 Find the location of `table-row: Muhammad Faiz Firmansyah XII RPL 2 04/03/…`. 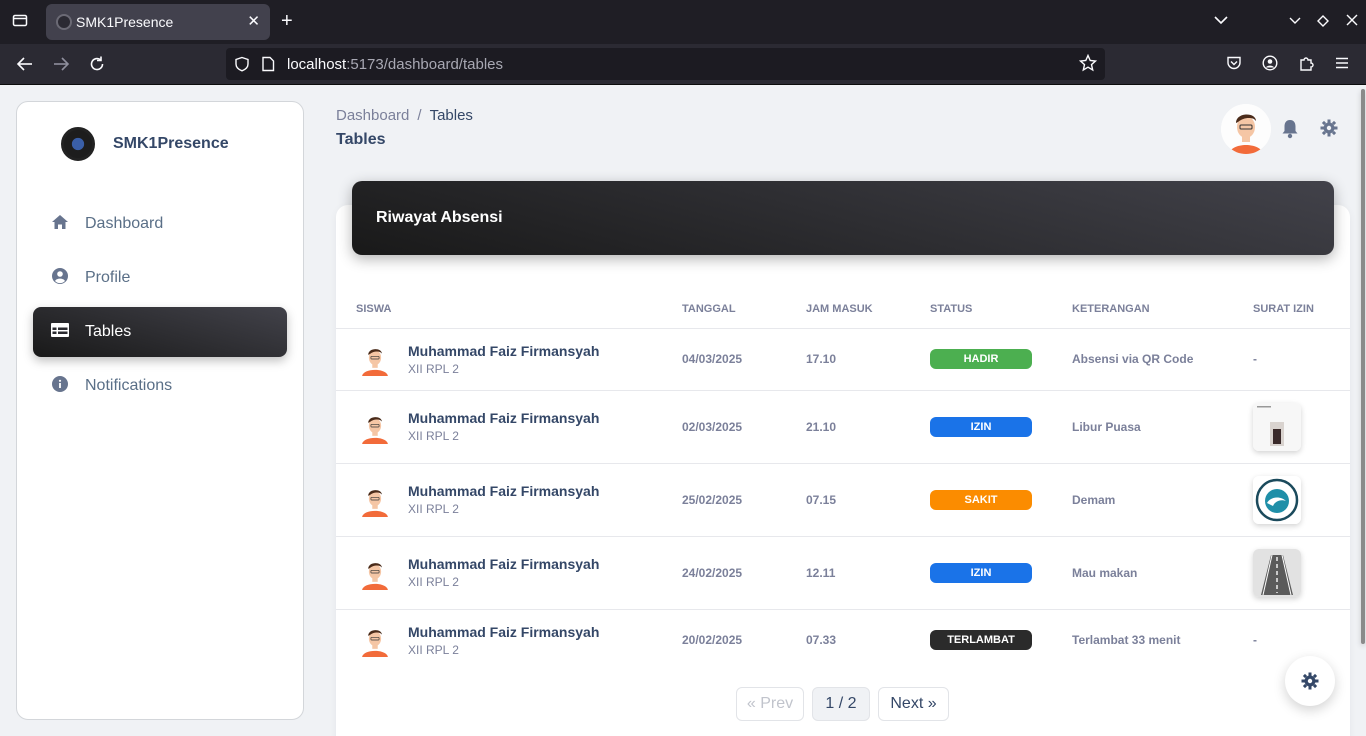

table-row: Muhammad Faiz Firmansyah XII RPL 2 04/03/… is located at coordinates (843, 359).